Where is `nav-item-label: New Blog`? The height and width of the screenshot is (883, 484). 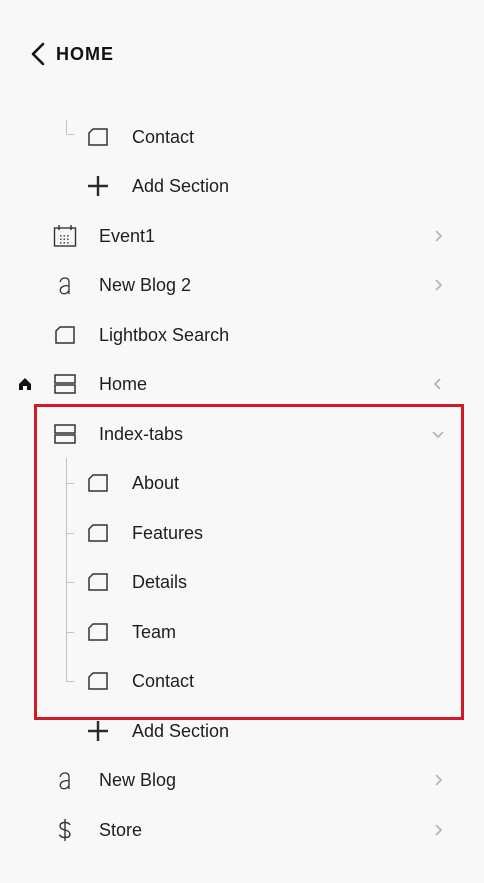 nav-item-label: New Blog is located at coordinates (138, 780).